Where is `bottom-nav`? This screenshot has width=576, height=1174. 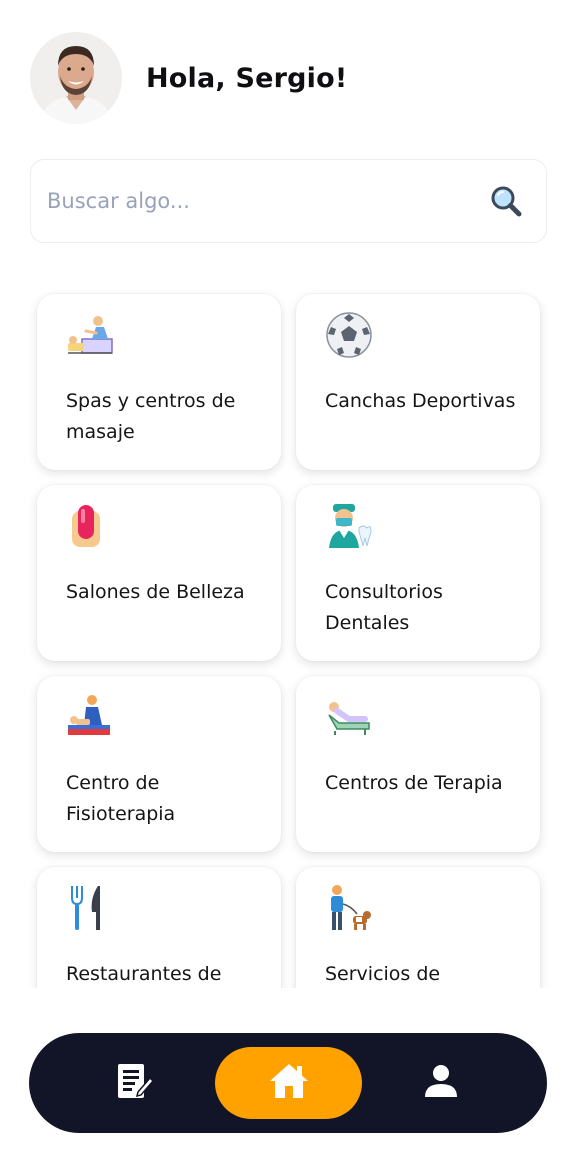
bottom-nav is located at coordinates (288, 1083).